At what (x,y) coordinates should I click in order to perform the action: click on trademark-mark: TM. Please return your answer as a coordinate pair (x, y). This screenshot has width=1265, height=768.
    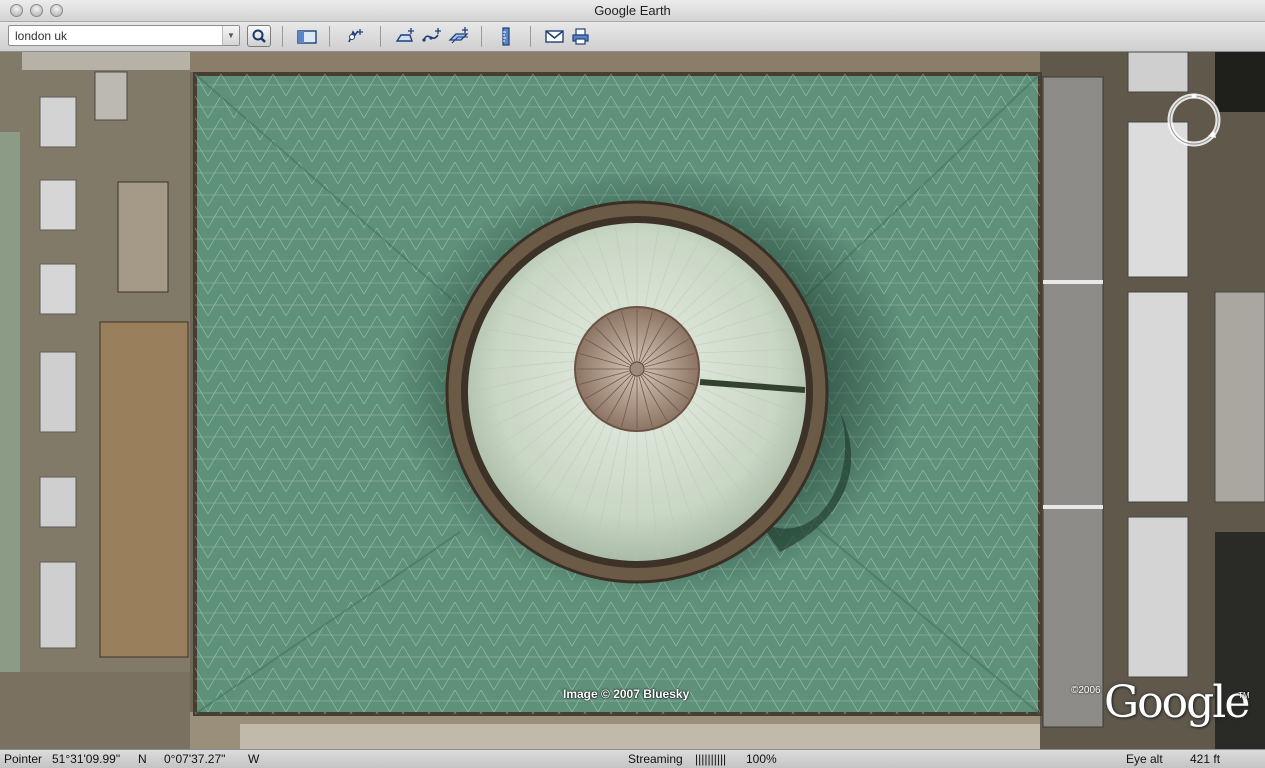
    Looking at the image, I should click on (1244, 695).